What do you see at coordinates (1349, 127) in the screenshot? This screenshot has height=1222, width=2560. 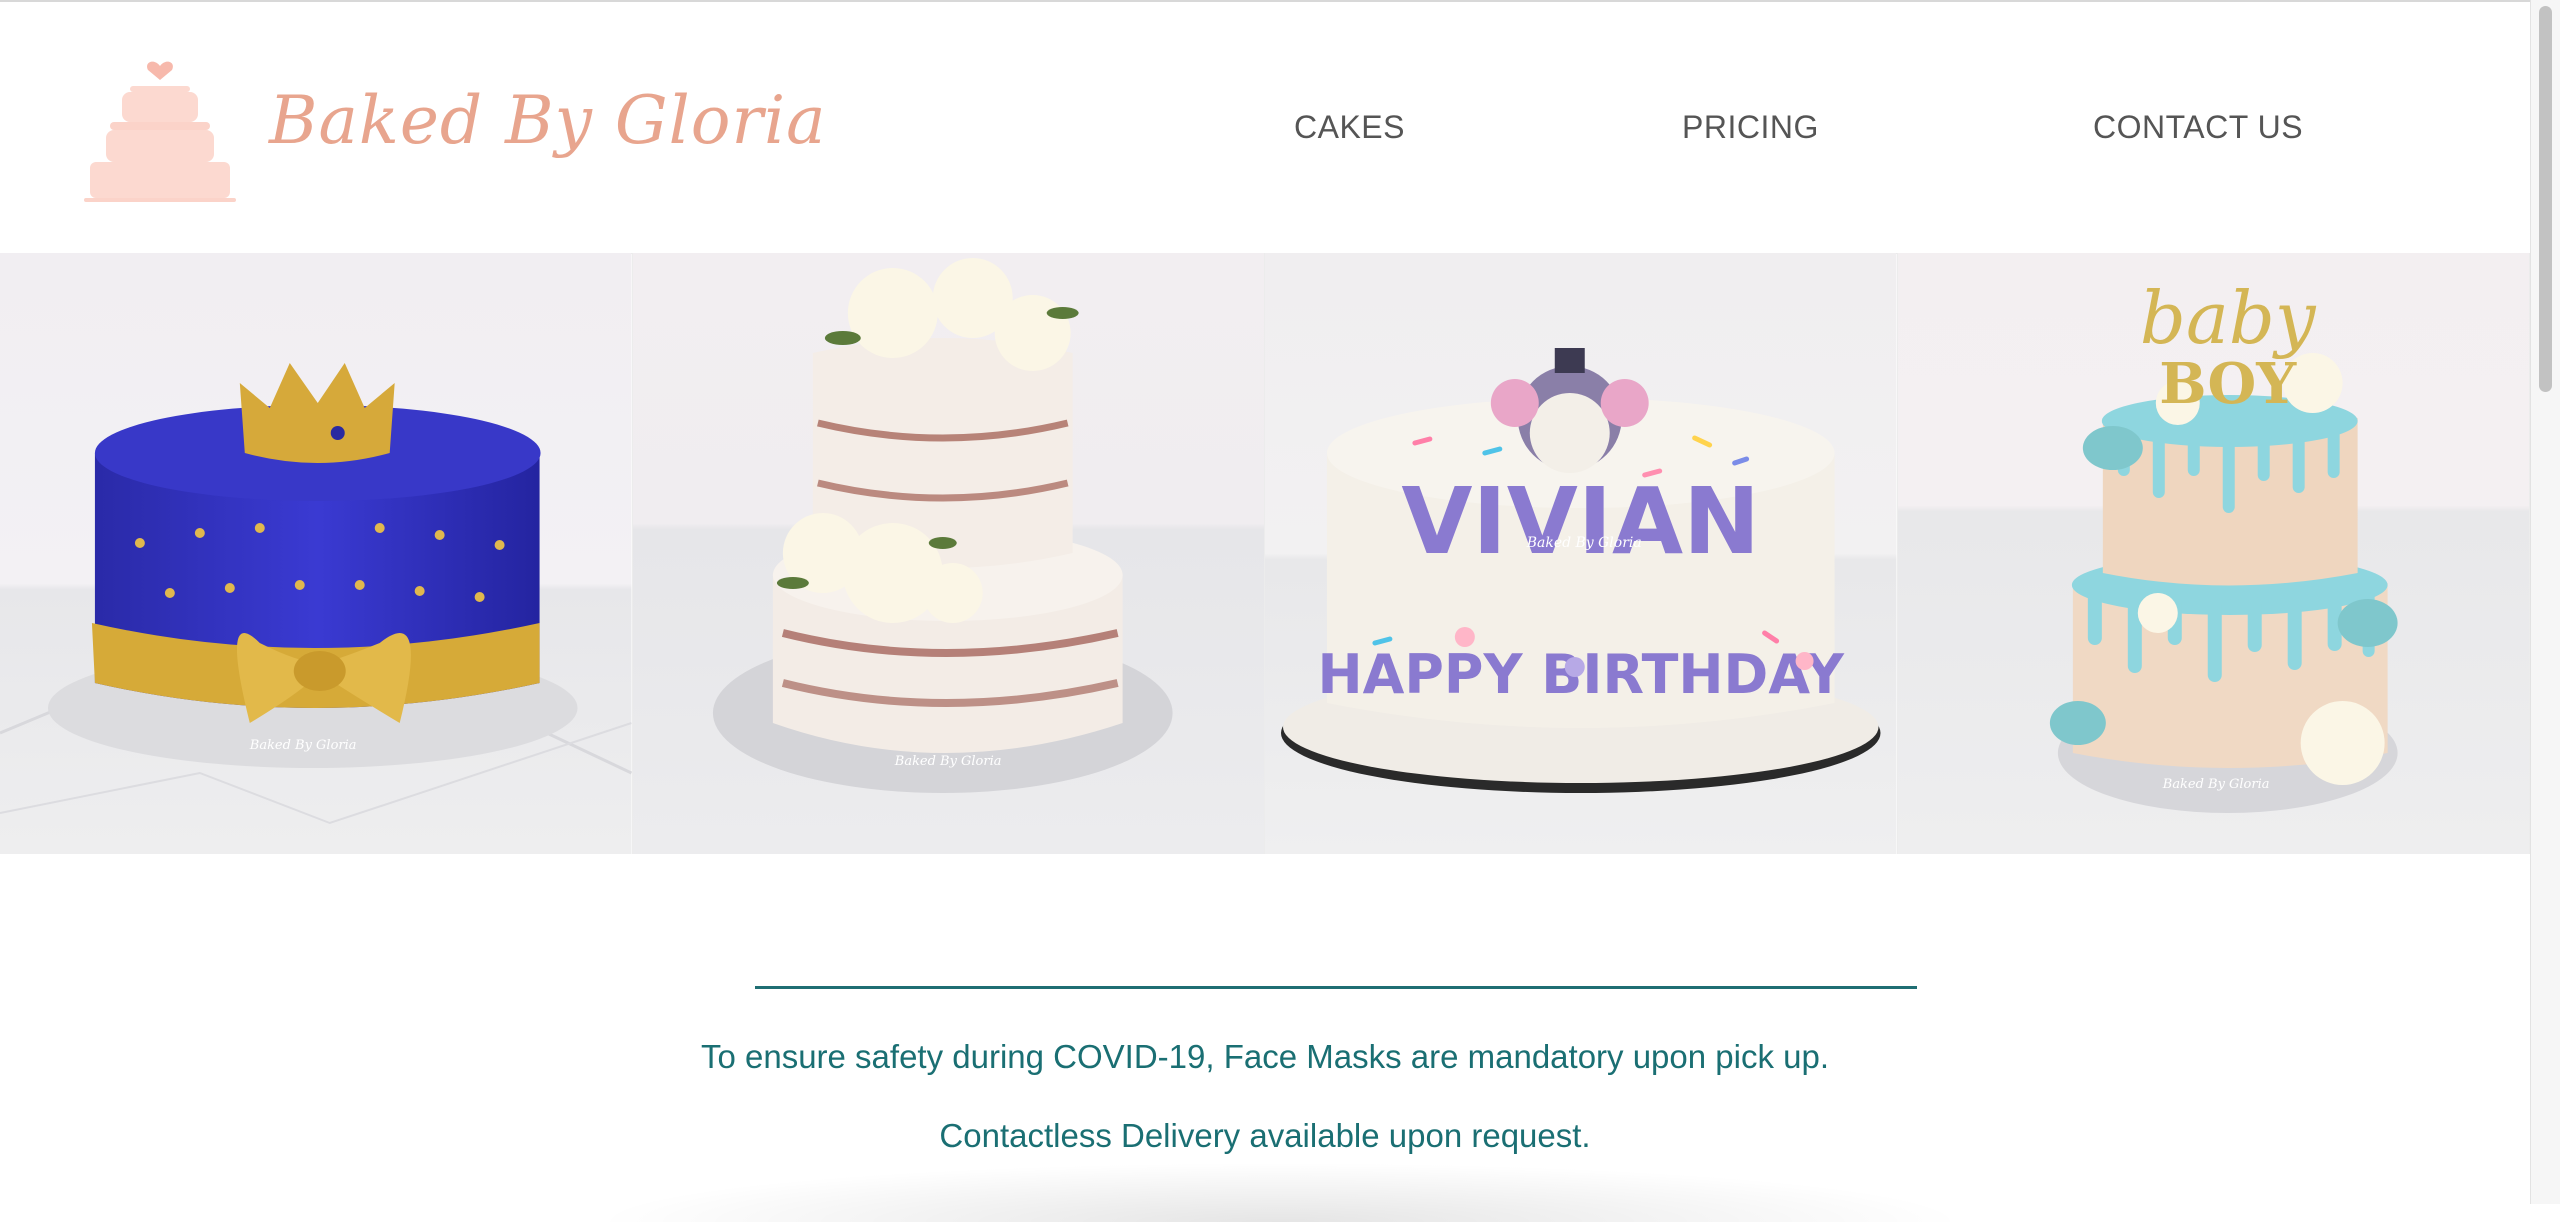 I see `nav-cakes: CAKES` at bounding box center [1349, 127].